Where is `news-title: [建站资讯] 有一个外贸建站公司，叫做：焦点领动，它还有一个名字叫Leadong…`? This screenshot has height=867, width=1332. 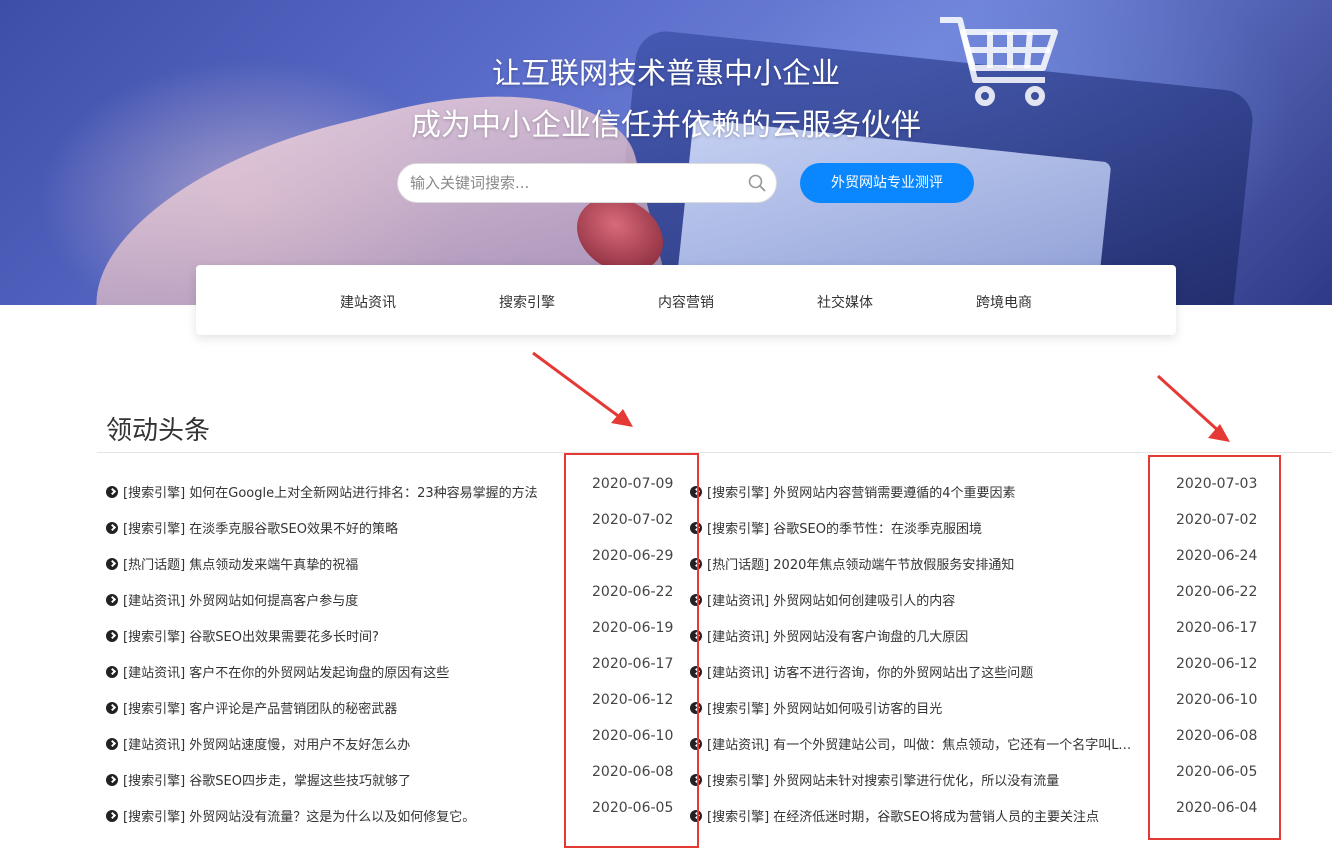
news-title: [建站资讯] 有一个外贸建站公司，叫做：焦点领动，它还有一个名字叫Leadong… is located at coordinates (923, 743).